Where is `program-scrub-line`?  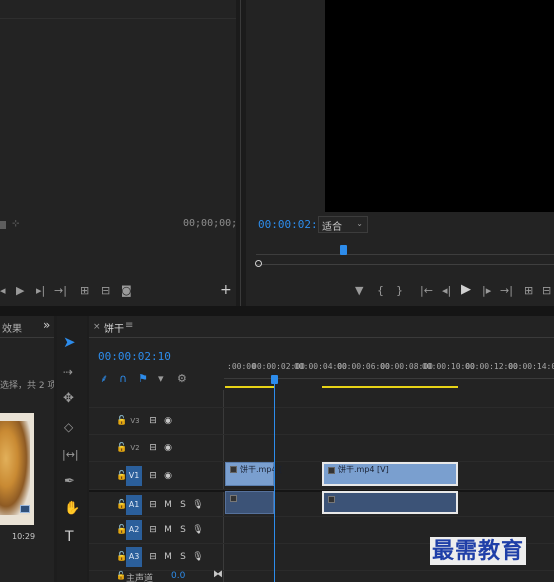 program-scrub-line is located at coordinates (405, 264).